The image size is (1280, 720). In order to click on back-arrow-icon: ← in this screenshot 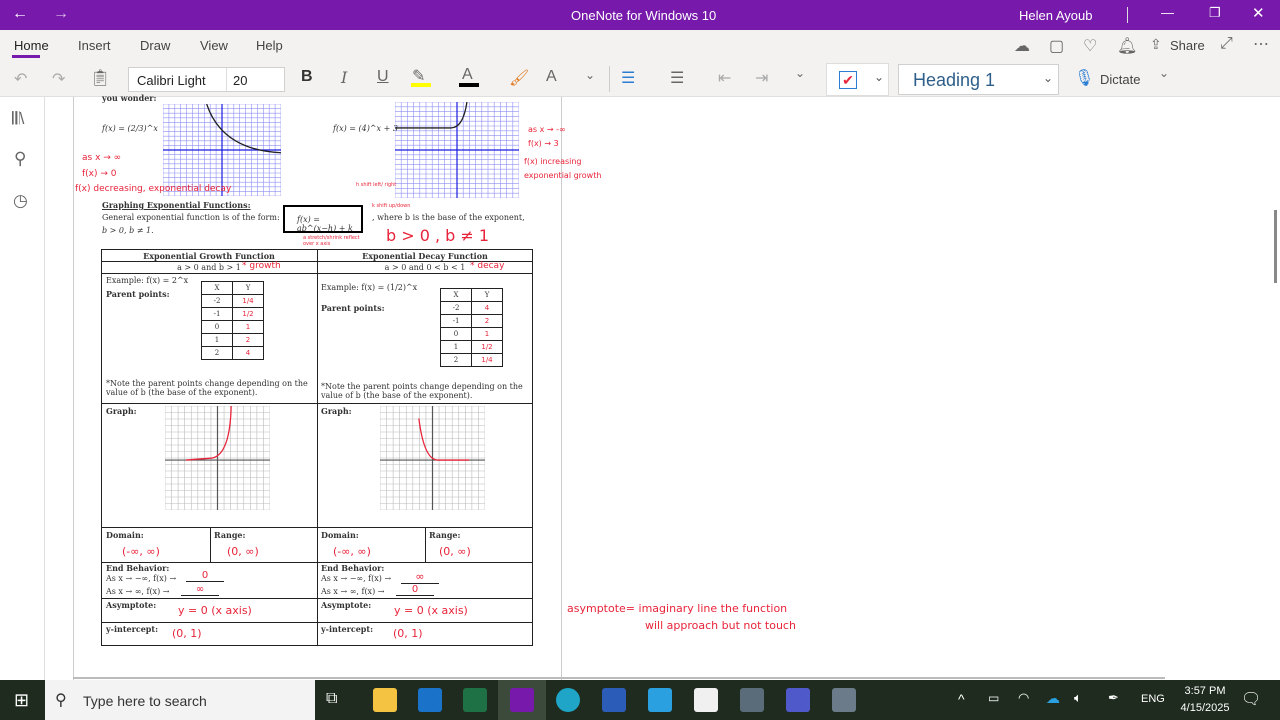, I will do `click(20, 14)`.